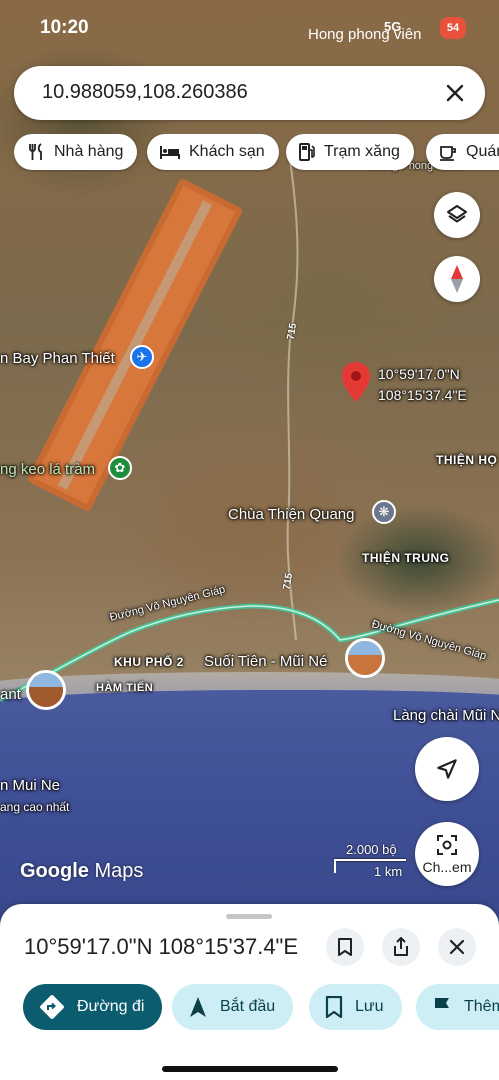 The image size is (499, 1080). I want to click on share-icon, so click(401, 946).